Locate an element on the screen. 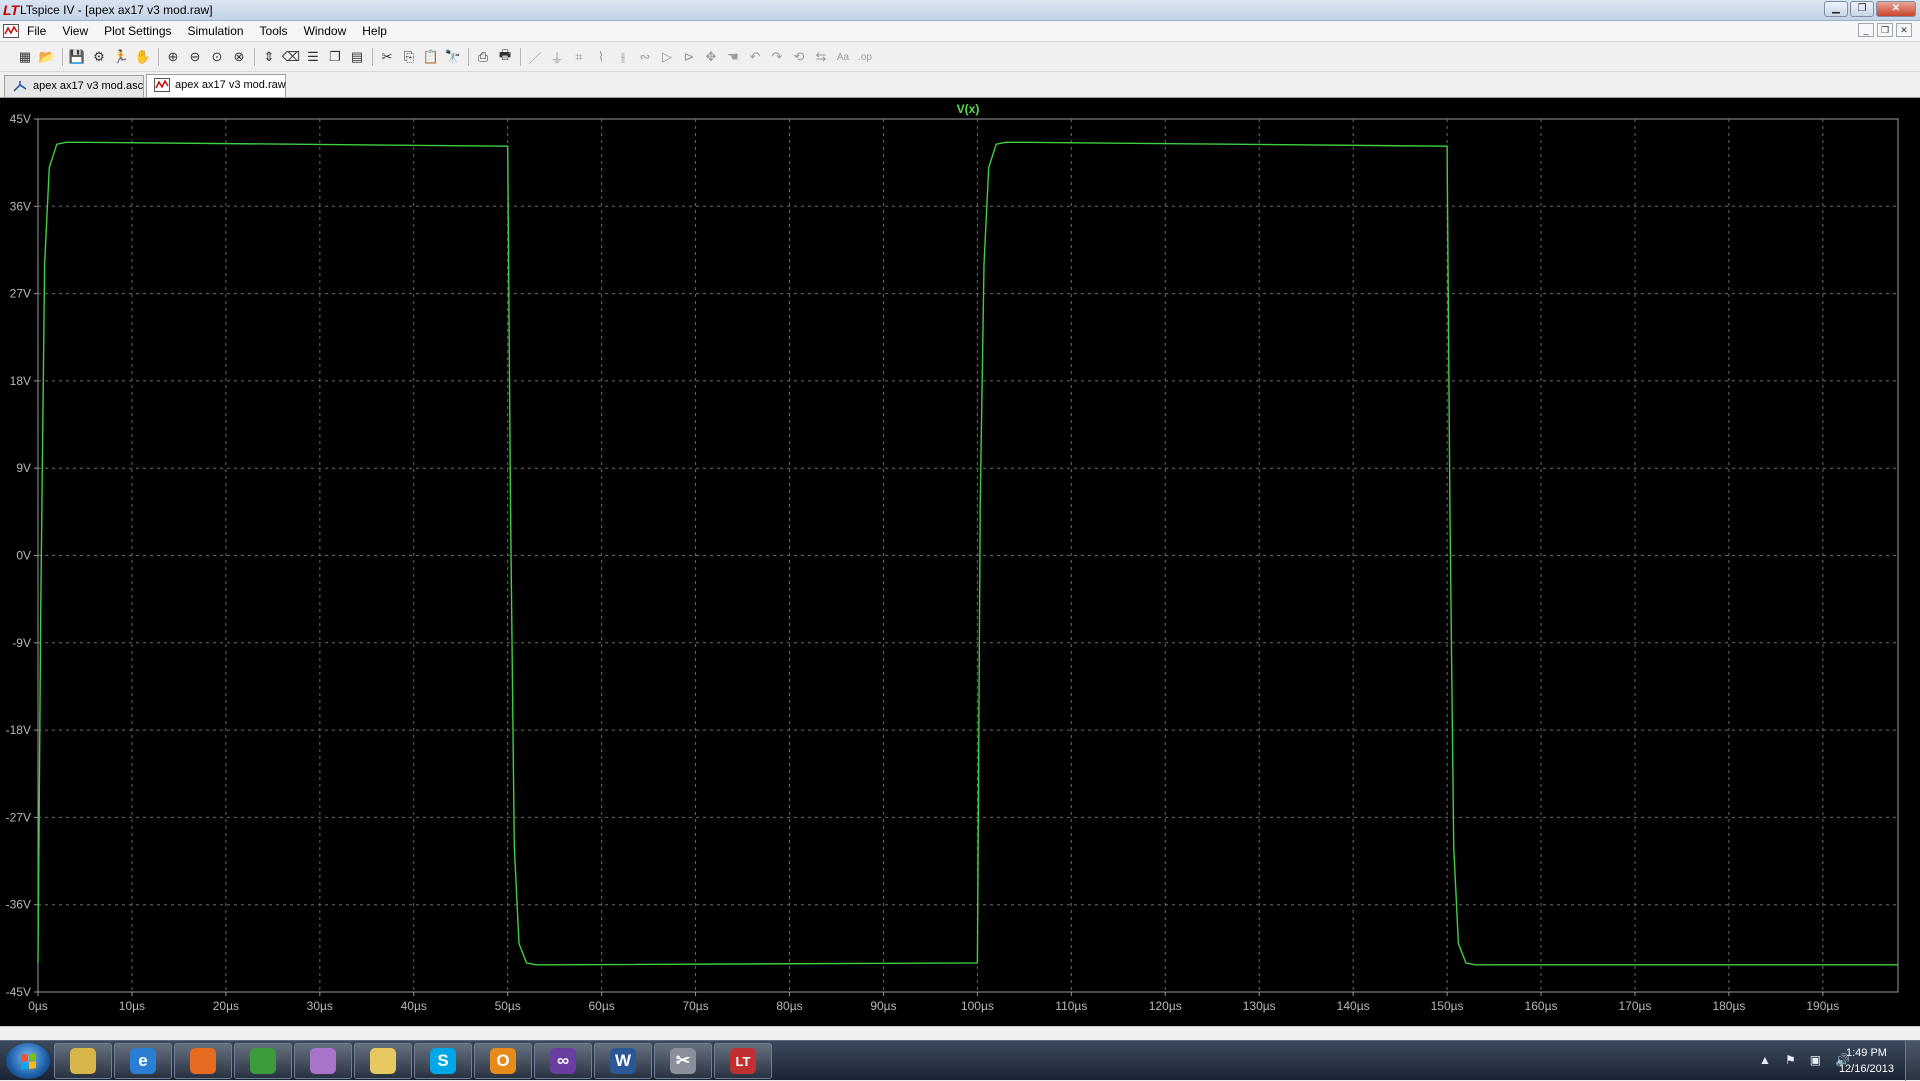  tile-icon: ▤ is located at coordinates (357, 57).